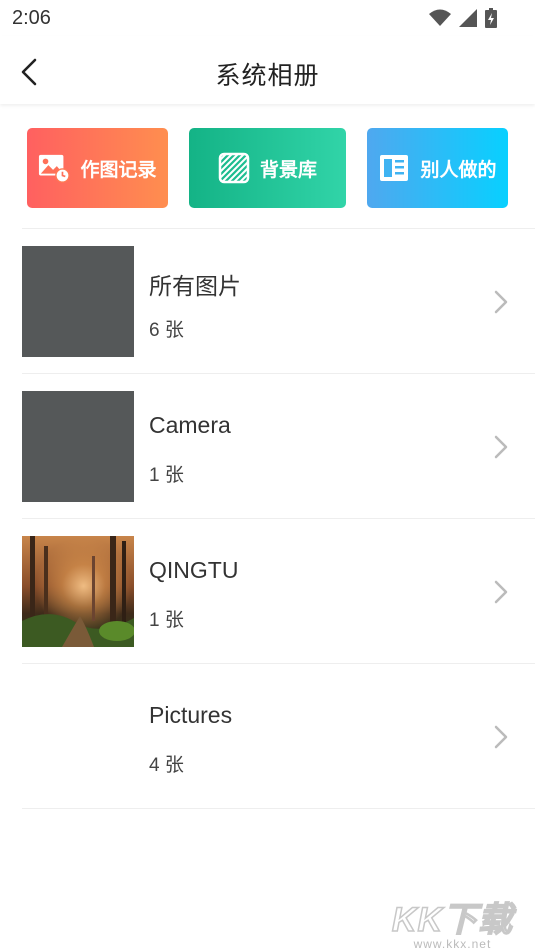 The image size is (535, 951). I want to click on history-label: 作图记录, so click(118, 170).